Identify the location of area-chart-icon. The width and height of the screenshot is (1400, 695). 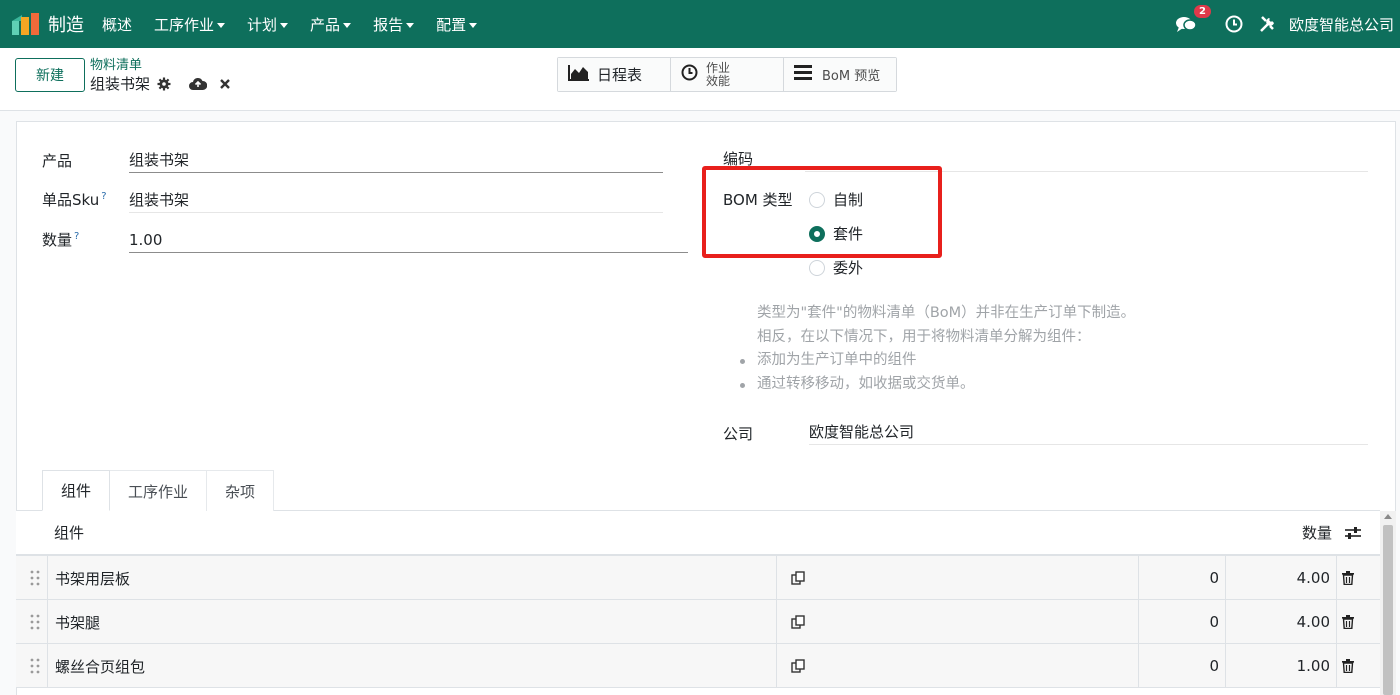
(579, 74).